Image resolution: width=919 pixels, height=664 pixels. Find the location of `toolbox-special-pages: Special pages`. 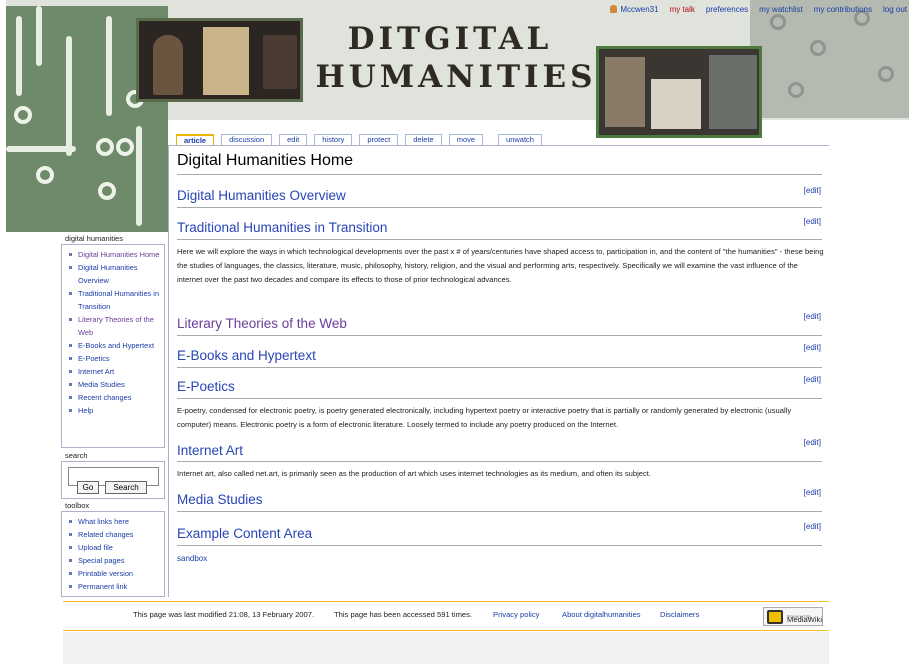

toolbox-special-pages: Special pages is located at coordinates (114, 560).